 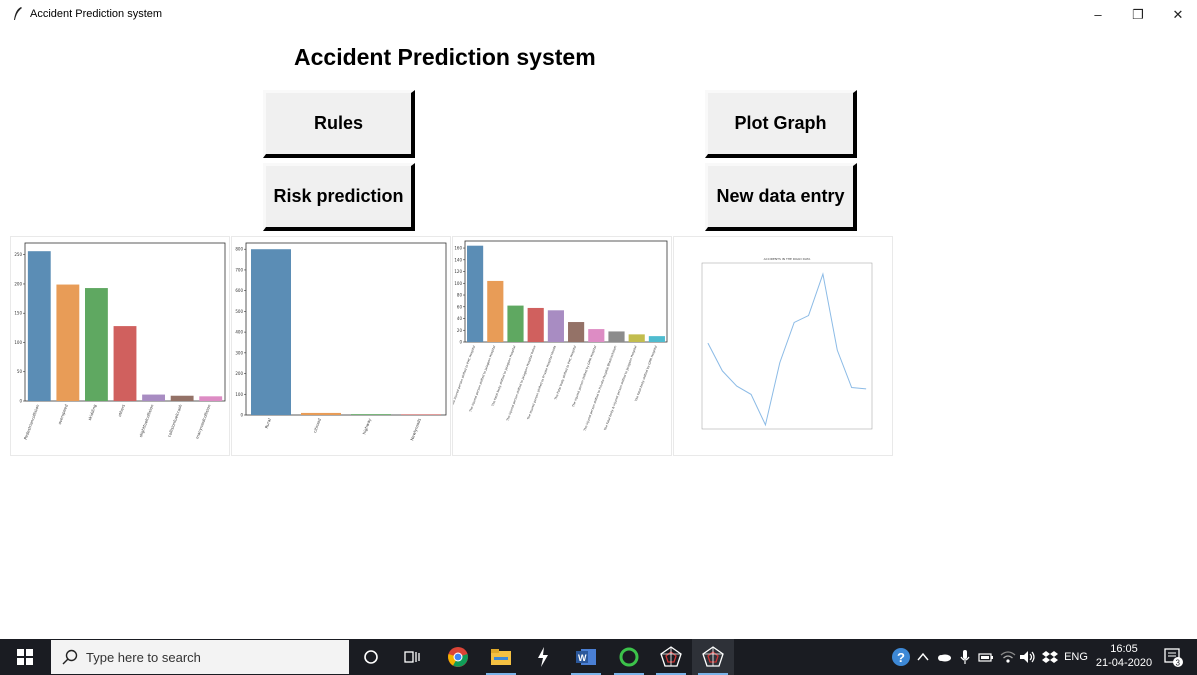 What do you see at coordinates (1124, 649) in the screenshot?
I see `clock-time: 16:05` at bounding box center [1124, 649].